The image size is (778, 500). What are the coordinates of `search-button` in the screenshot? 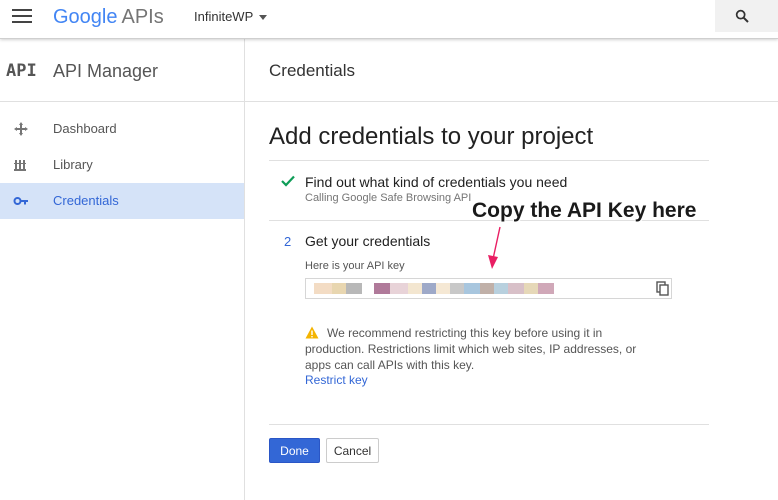 It's located at (746, 16).